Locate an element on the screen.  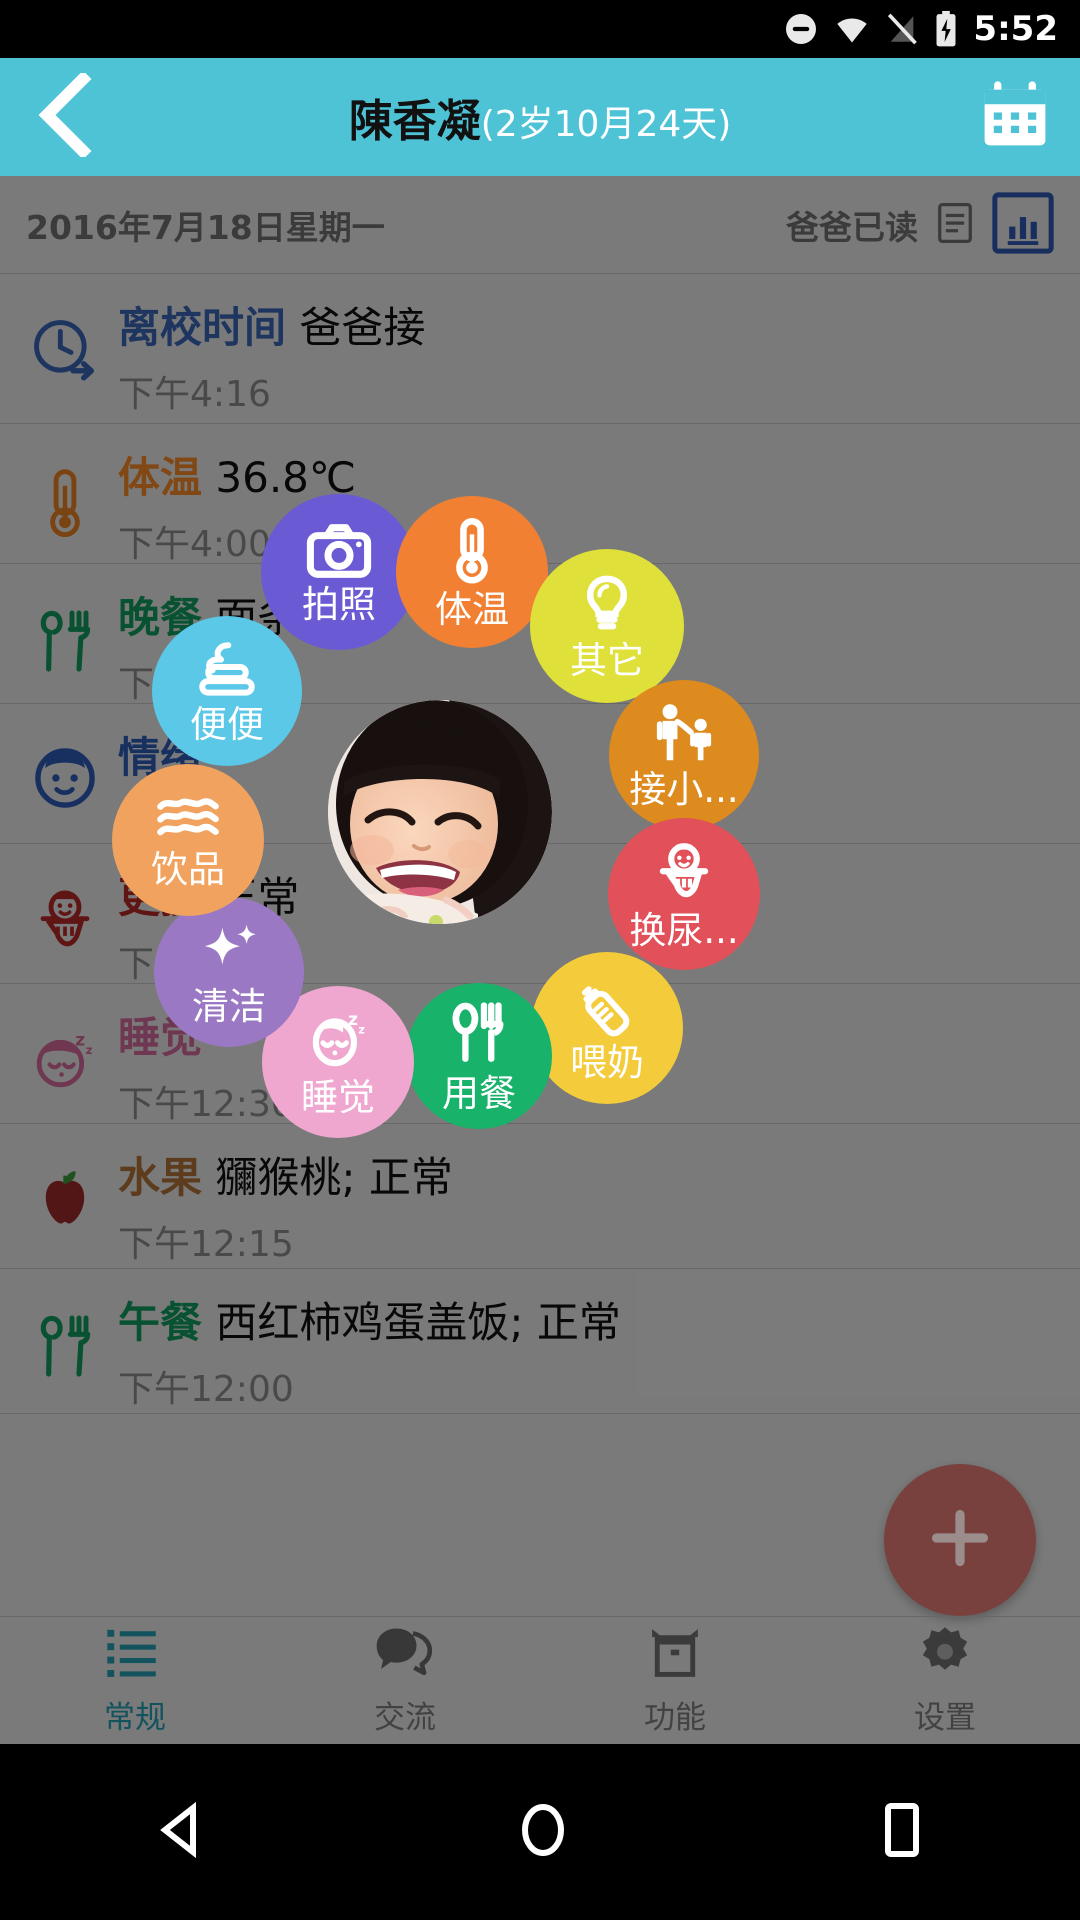
radial-item-label: 睡觉 is located at coordinates (338, 1097).